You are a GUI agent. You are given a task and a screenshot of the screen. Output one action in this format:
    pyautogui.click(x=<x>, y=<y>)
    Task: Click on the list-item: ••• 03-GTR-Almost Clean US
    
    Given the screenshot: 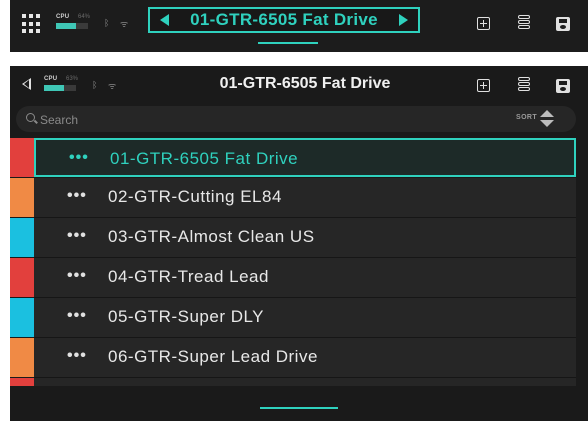 What is the action you would take?
    pyautogui.click(x=299, y=238)
    